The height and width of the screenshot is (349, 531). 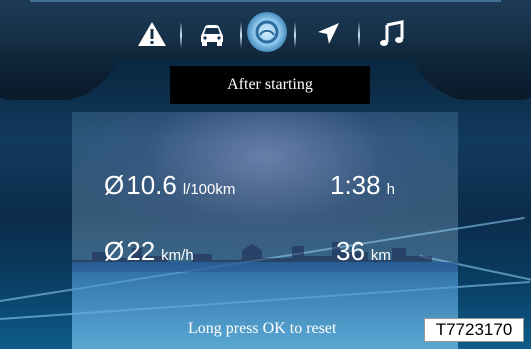 I want to click on menu-bar-highlight, so click(x=265, y=1).